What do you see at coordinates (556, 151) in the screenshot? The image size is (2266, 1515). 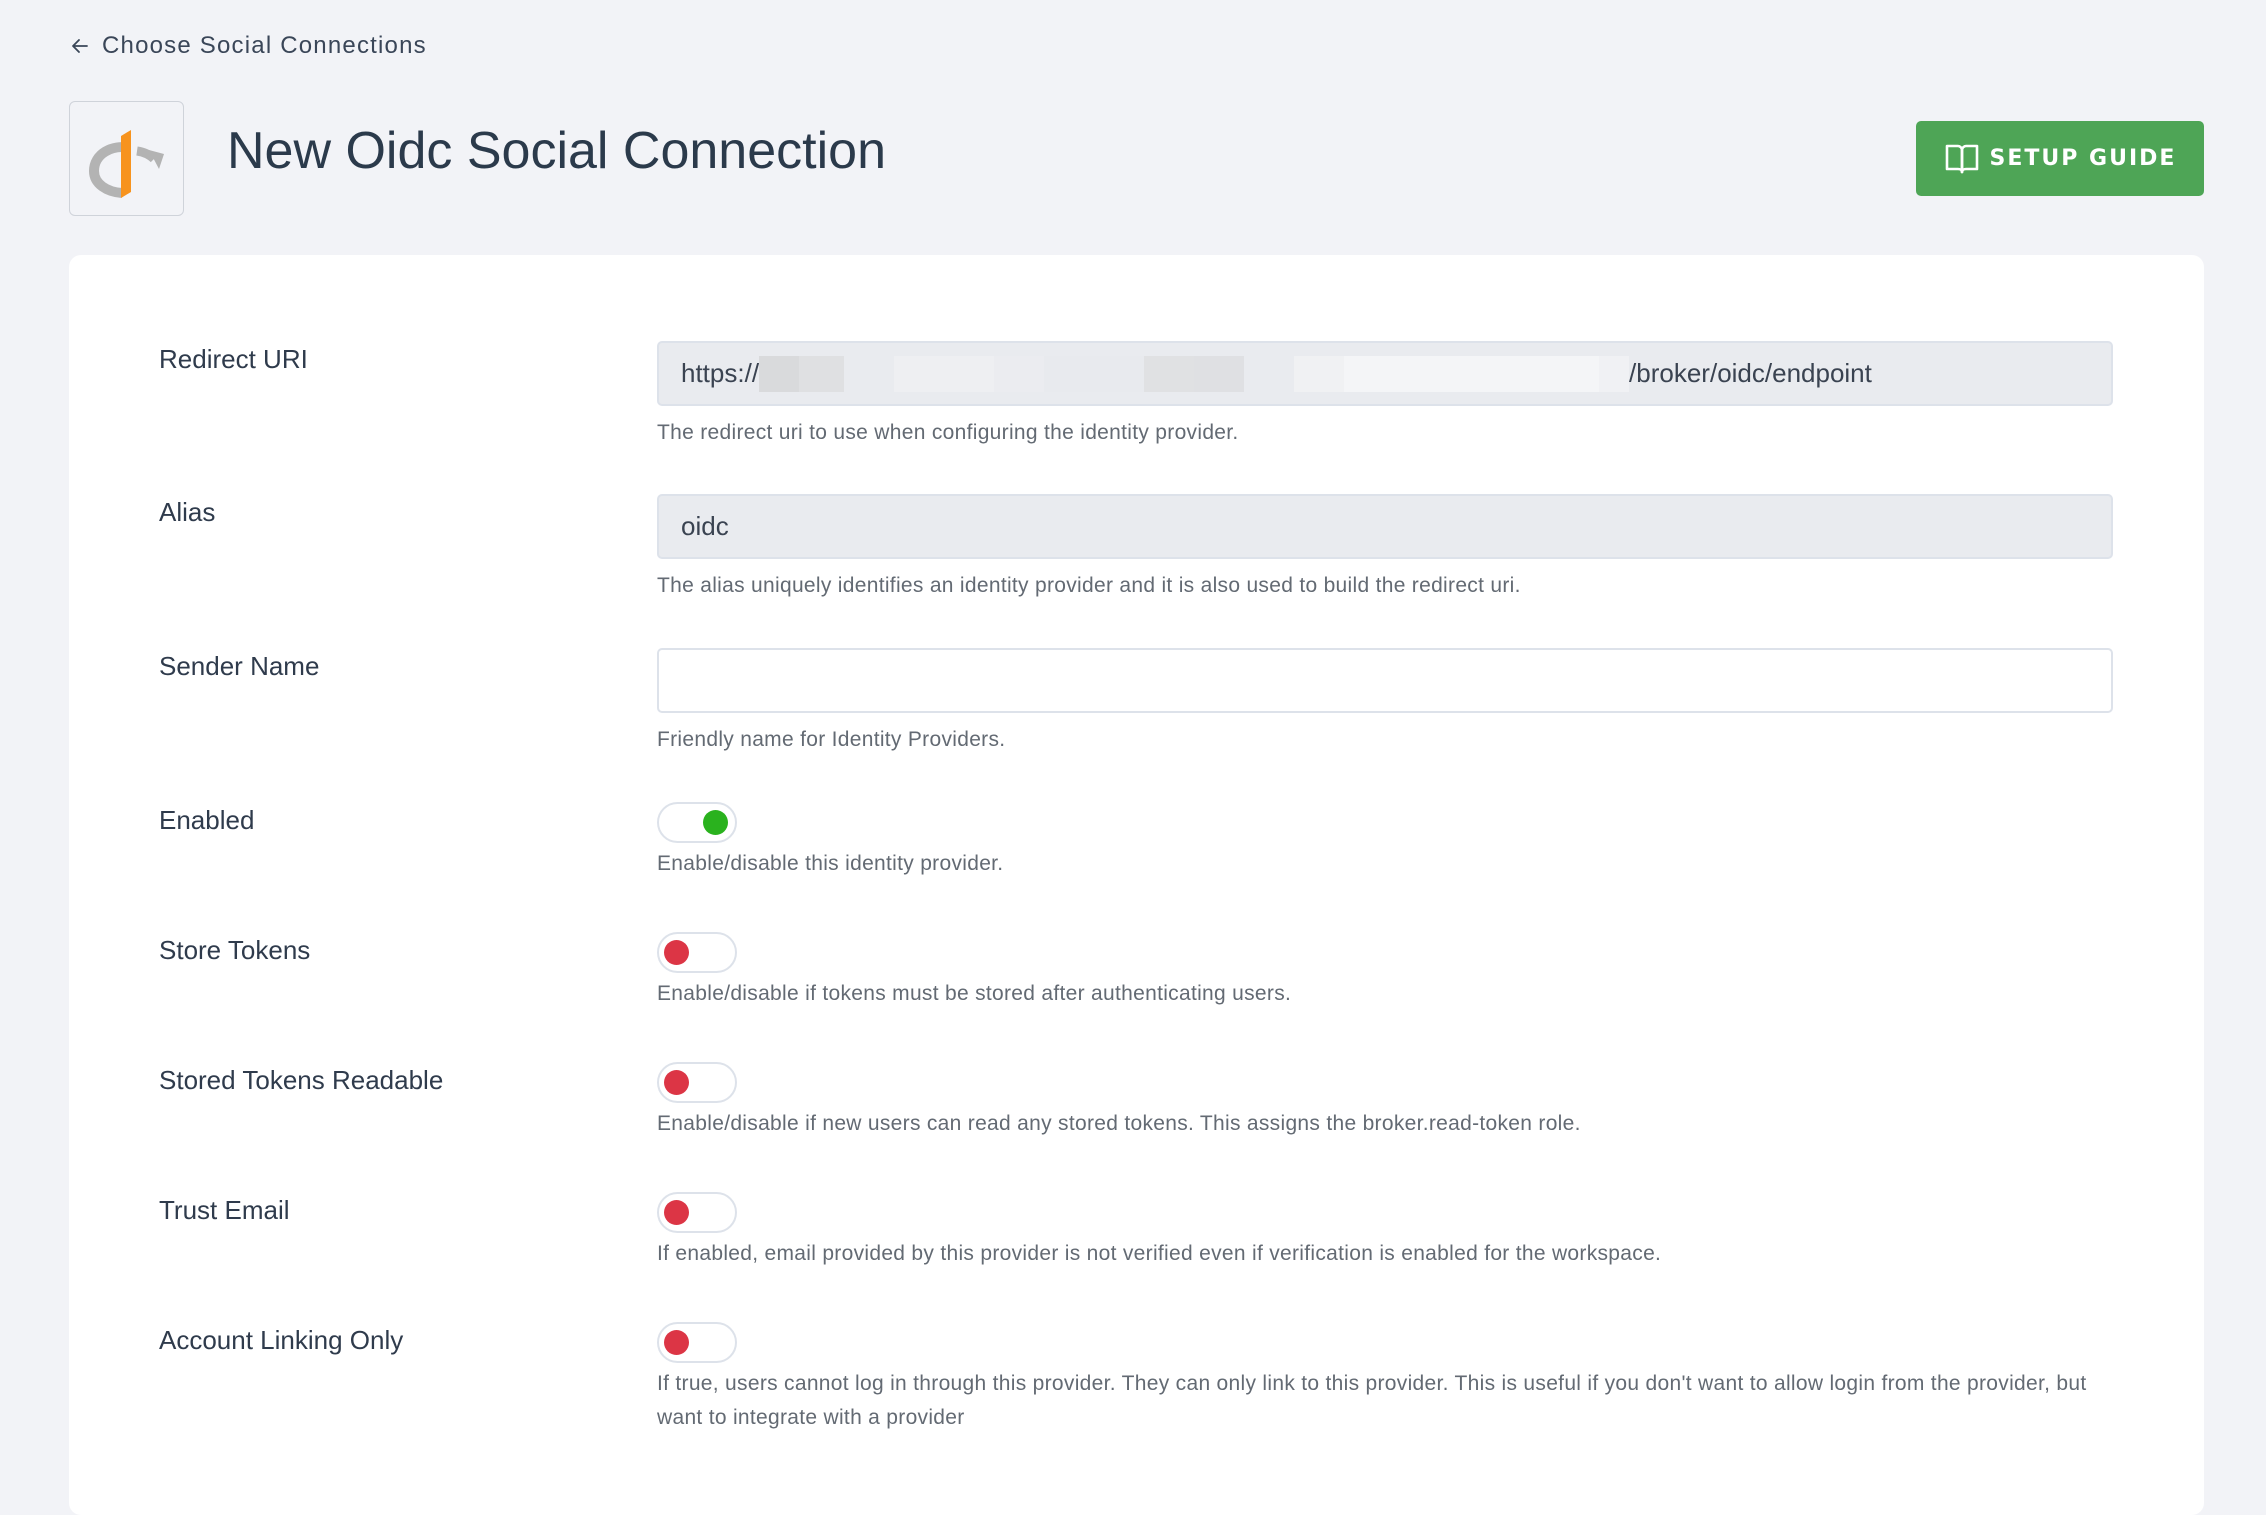 I see `page-title: New Oidc Social Connection` at bounding box center [556, 151].